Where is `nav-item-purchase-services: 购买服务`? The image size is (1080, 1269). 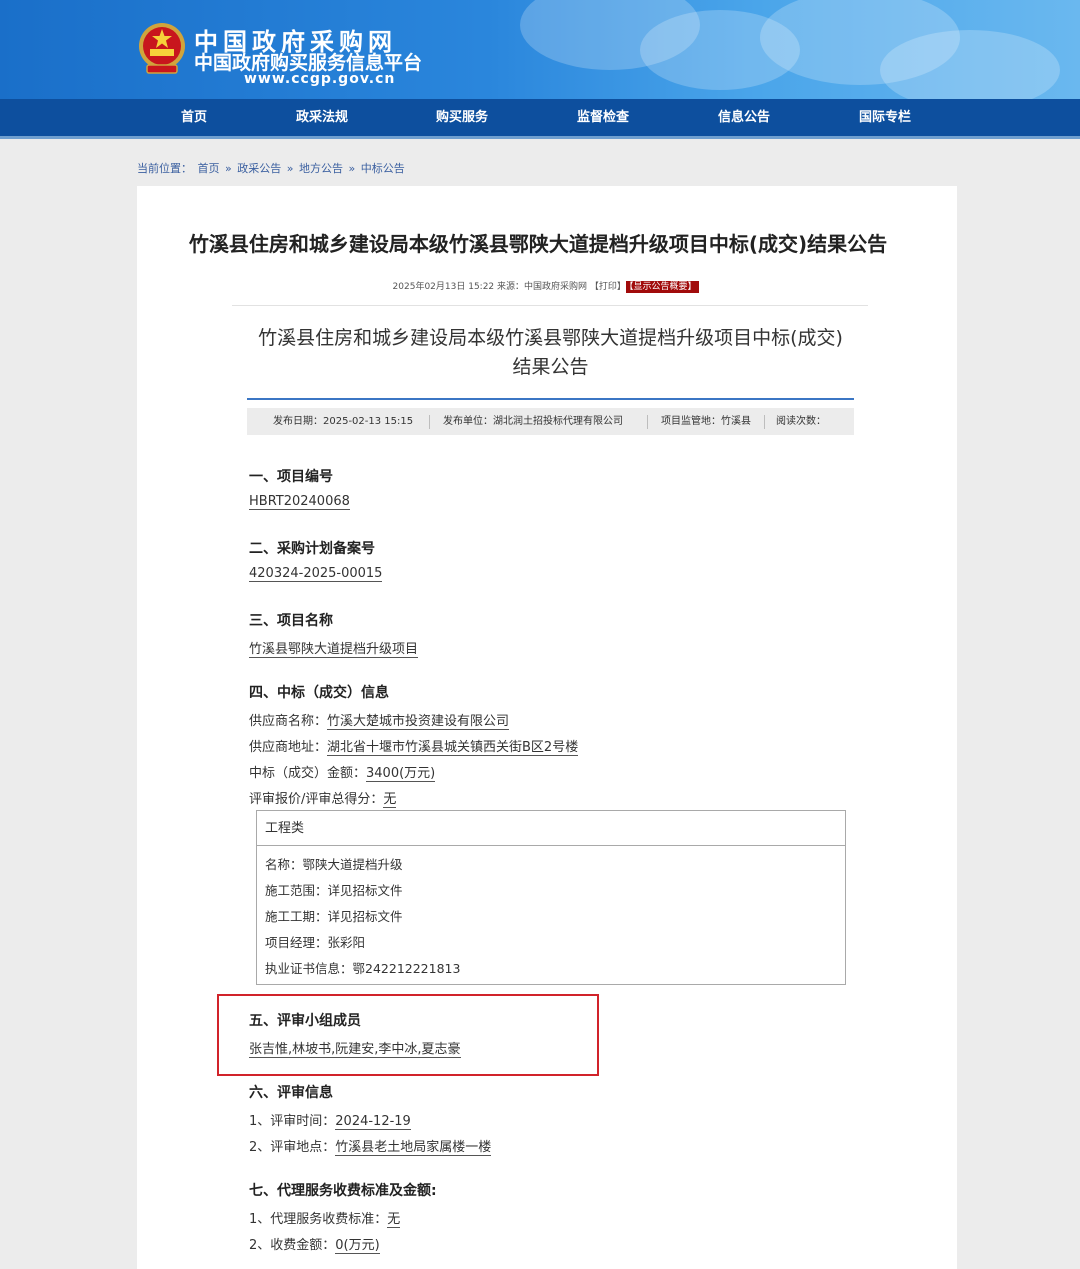 nav-item-purchase-services: 购买服务 is located at coordinates (462, 118).